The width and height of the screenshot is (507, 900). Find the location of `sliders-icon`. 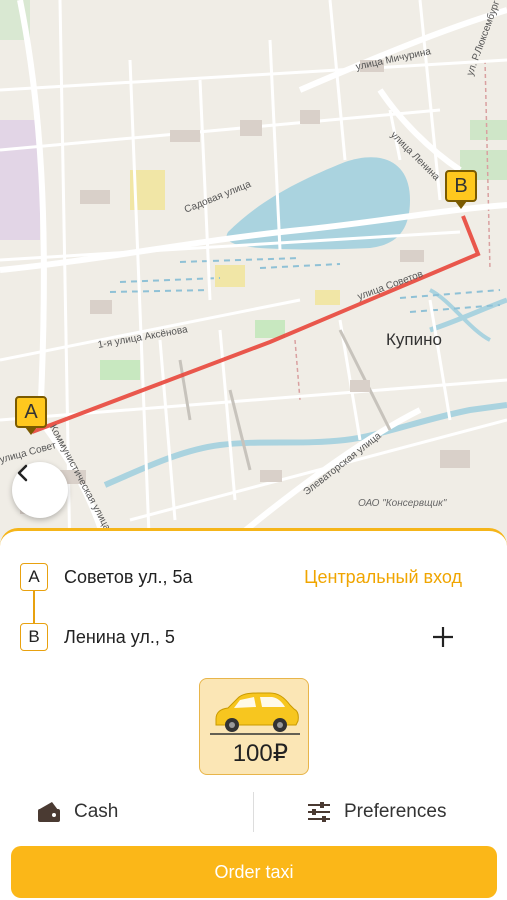

sliders-icon is located at coordinates (319, 812).